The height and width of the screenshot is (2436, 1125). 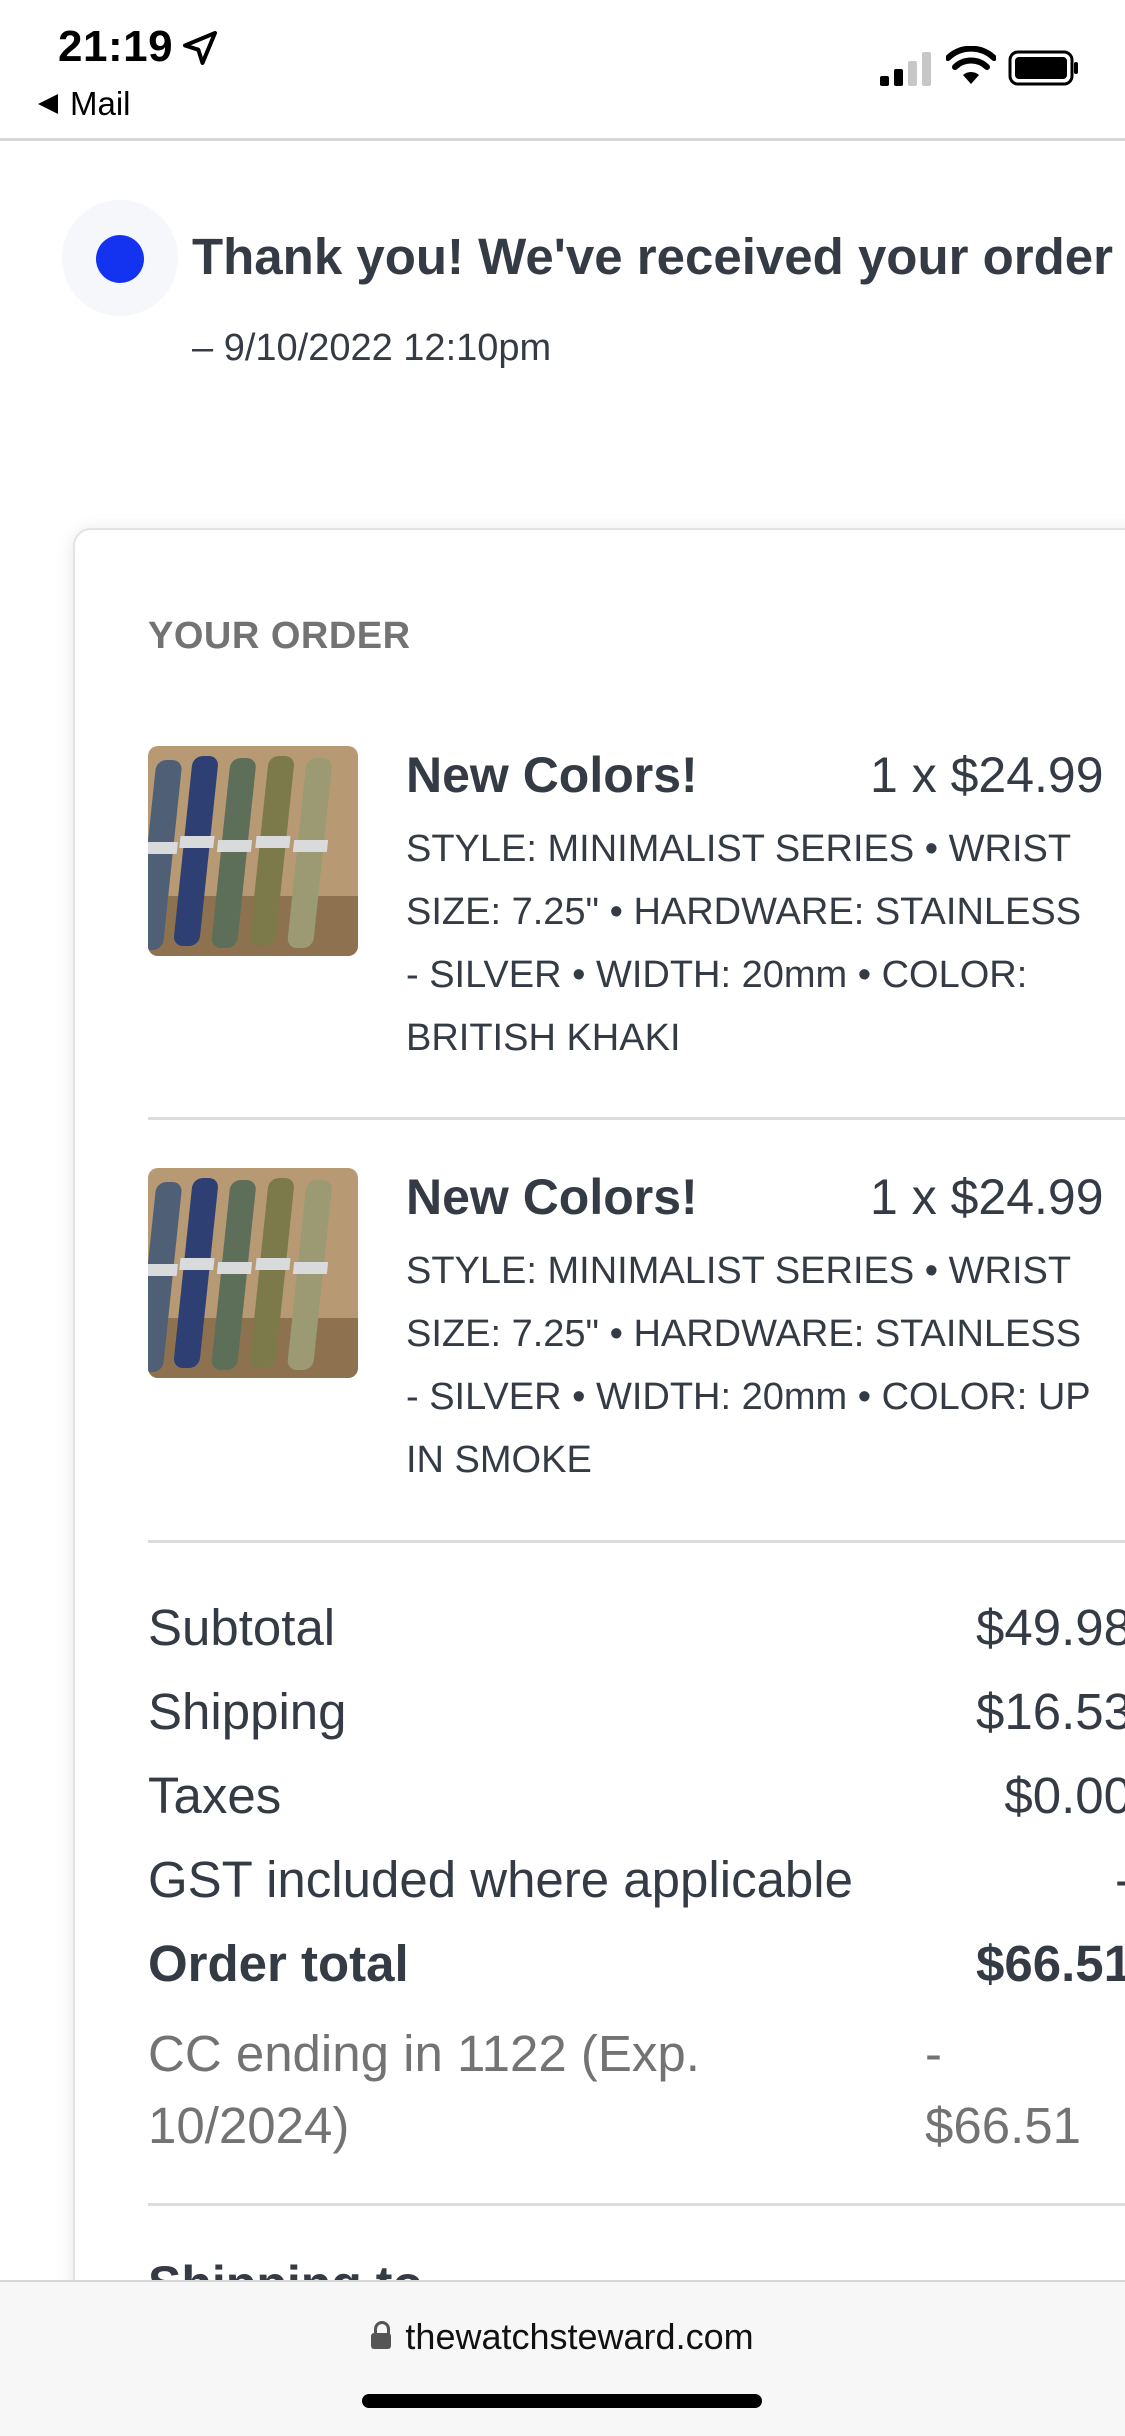 What do you see at coordinates (652, 256) in the screenshot?
I see `confirmation-headline: Thank you! We've received your order` at bounding box center [652, 256].